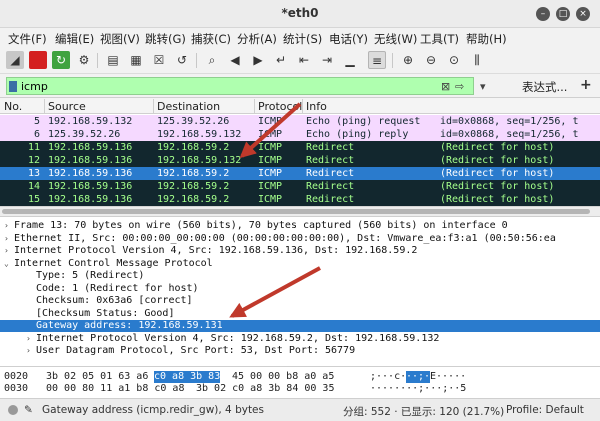 The width and height of the screenshot is (600, 421). What do you see at coordinates (13, 106) in the screenshot?
I see `column-no: No.` at bounding box center [13, 106].